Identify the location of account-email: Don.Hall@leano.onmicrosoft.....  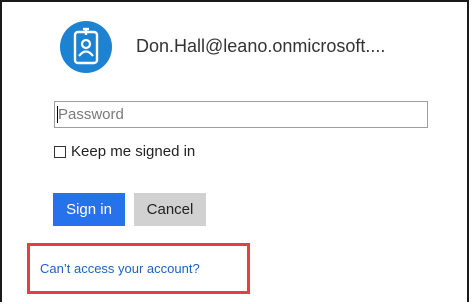
(261, 46).